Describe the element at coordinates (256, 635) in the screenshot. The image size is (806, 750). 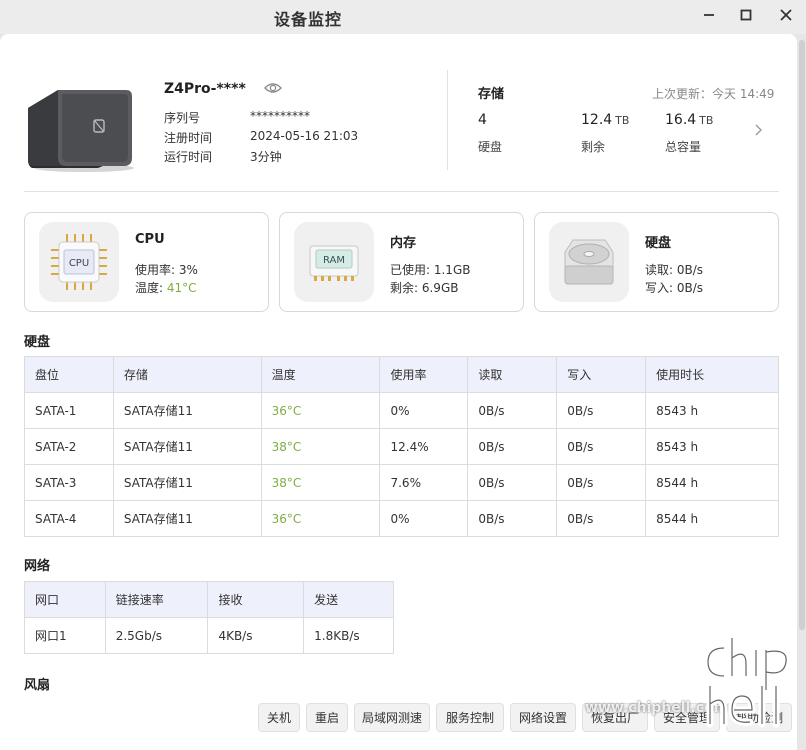
I see `table-cell: 4KB/s` at that location.